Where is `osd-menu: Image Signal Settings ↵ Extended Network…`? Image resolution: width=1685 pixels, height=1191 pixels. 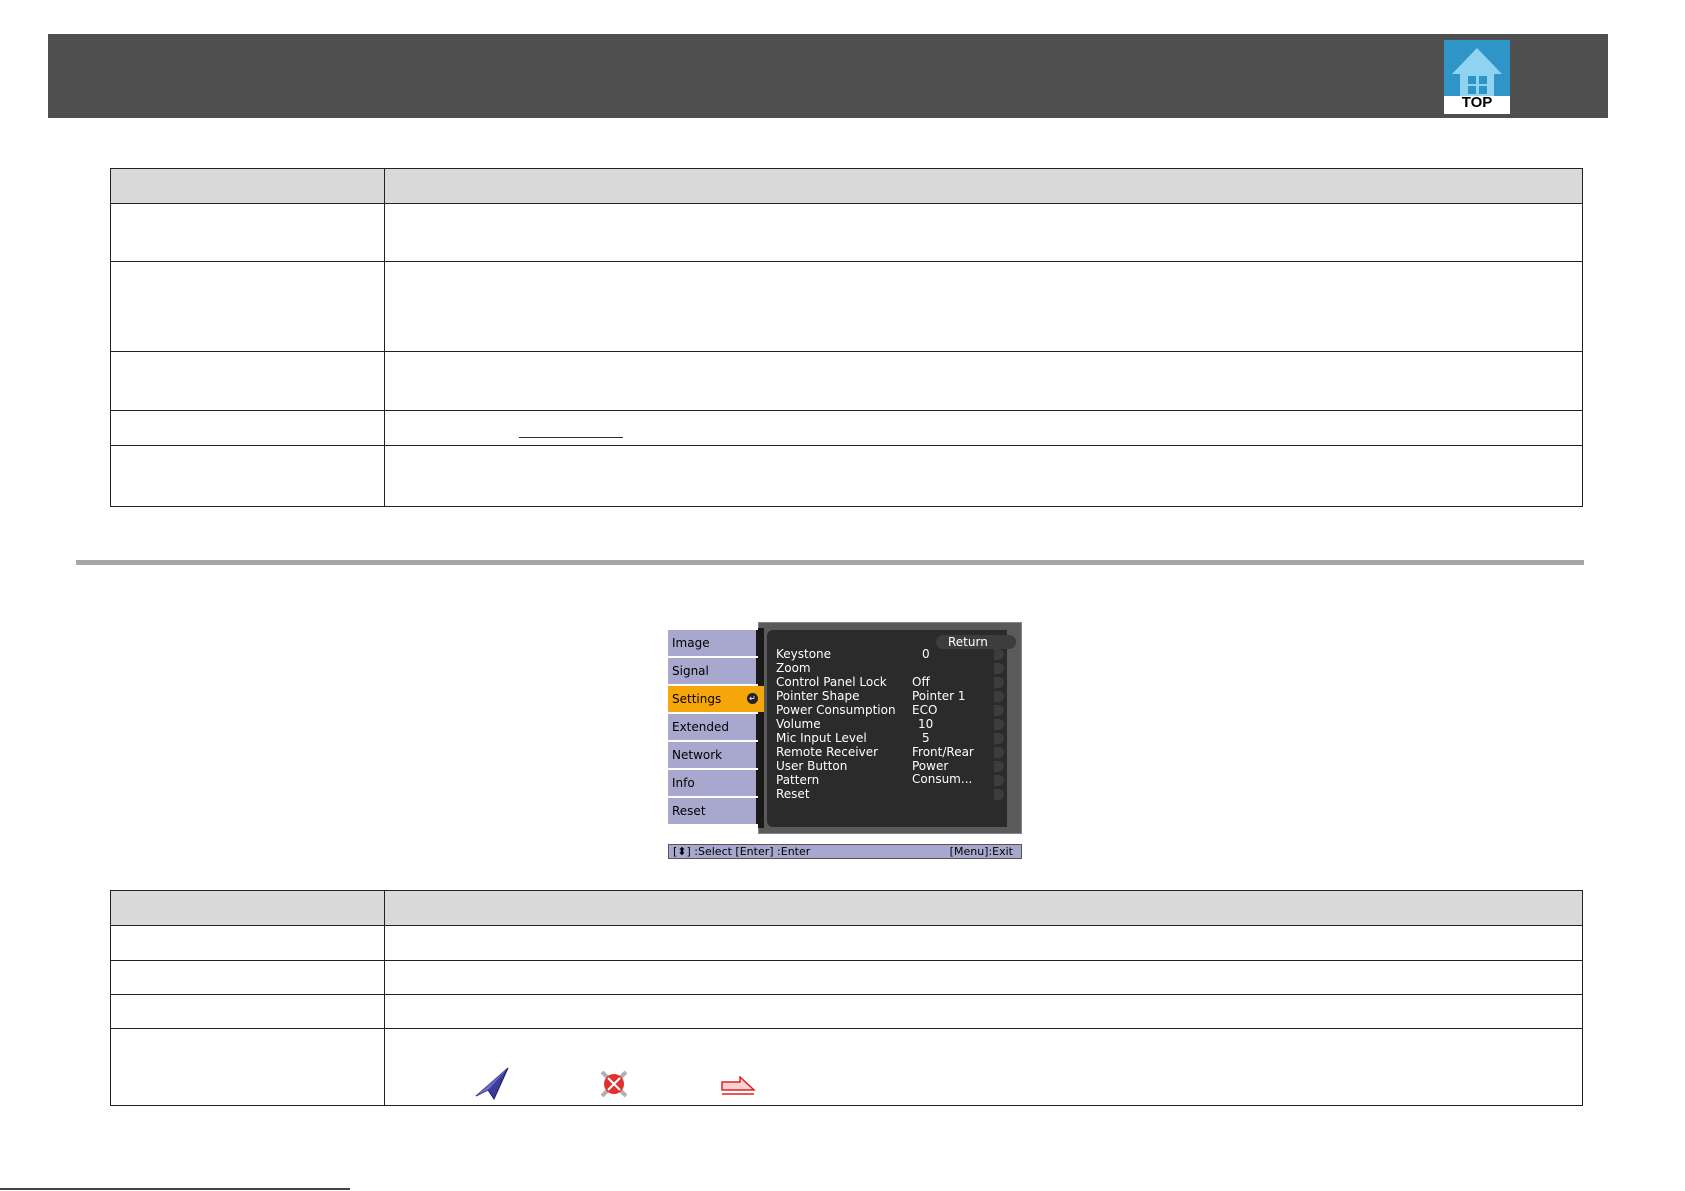
osd-menu: Image Signal Settings ↵ Extended Network… is located at coordinates (844, 742).